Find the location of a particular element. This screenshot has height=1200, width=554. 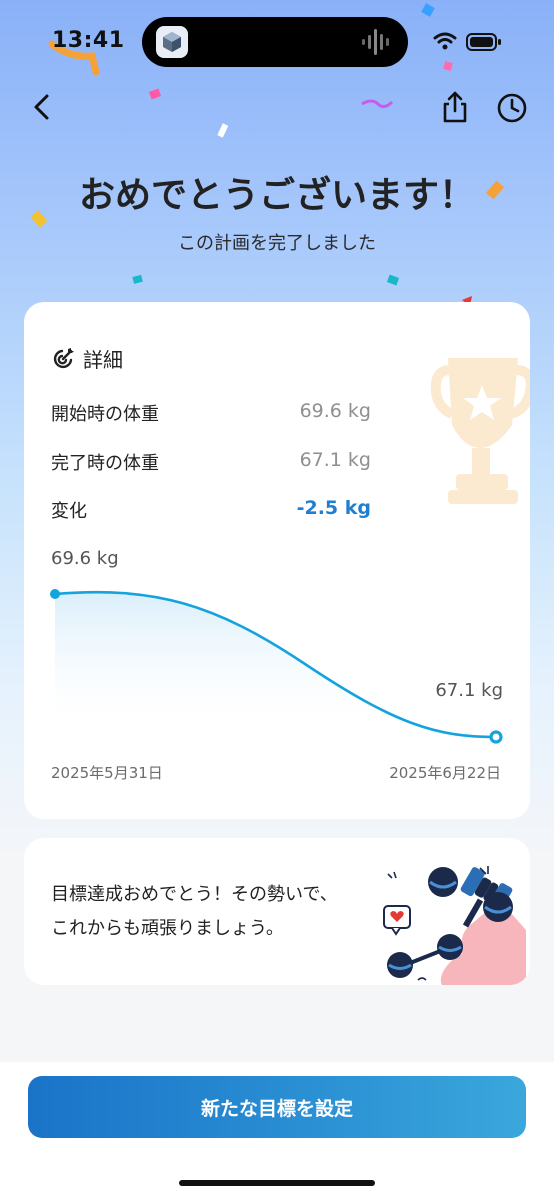

back-button is located at coordinates (43, 107).